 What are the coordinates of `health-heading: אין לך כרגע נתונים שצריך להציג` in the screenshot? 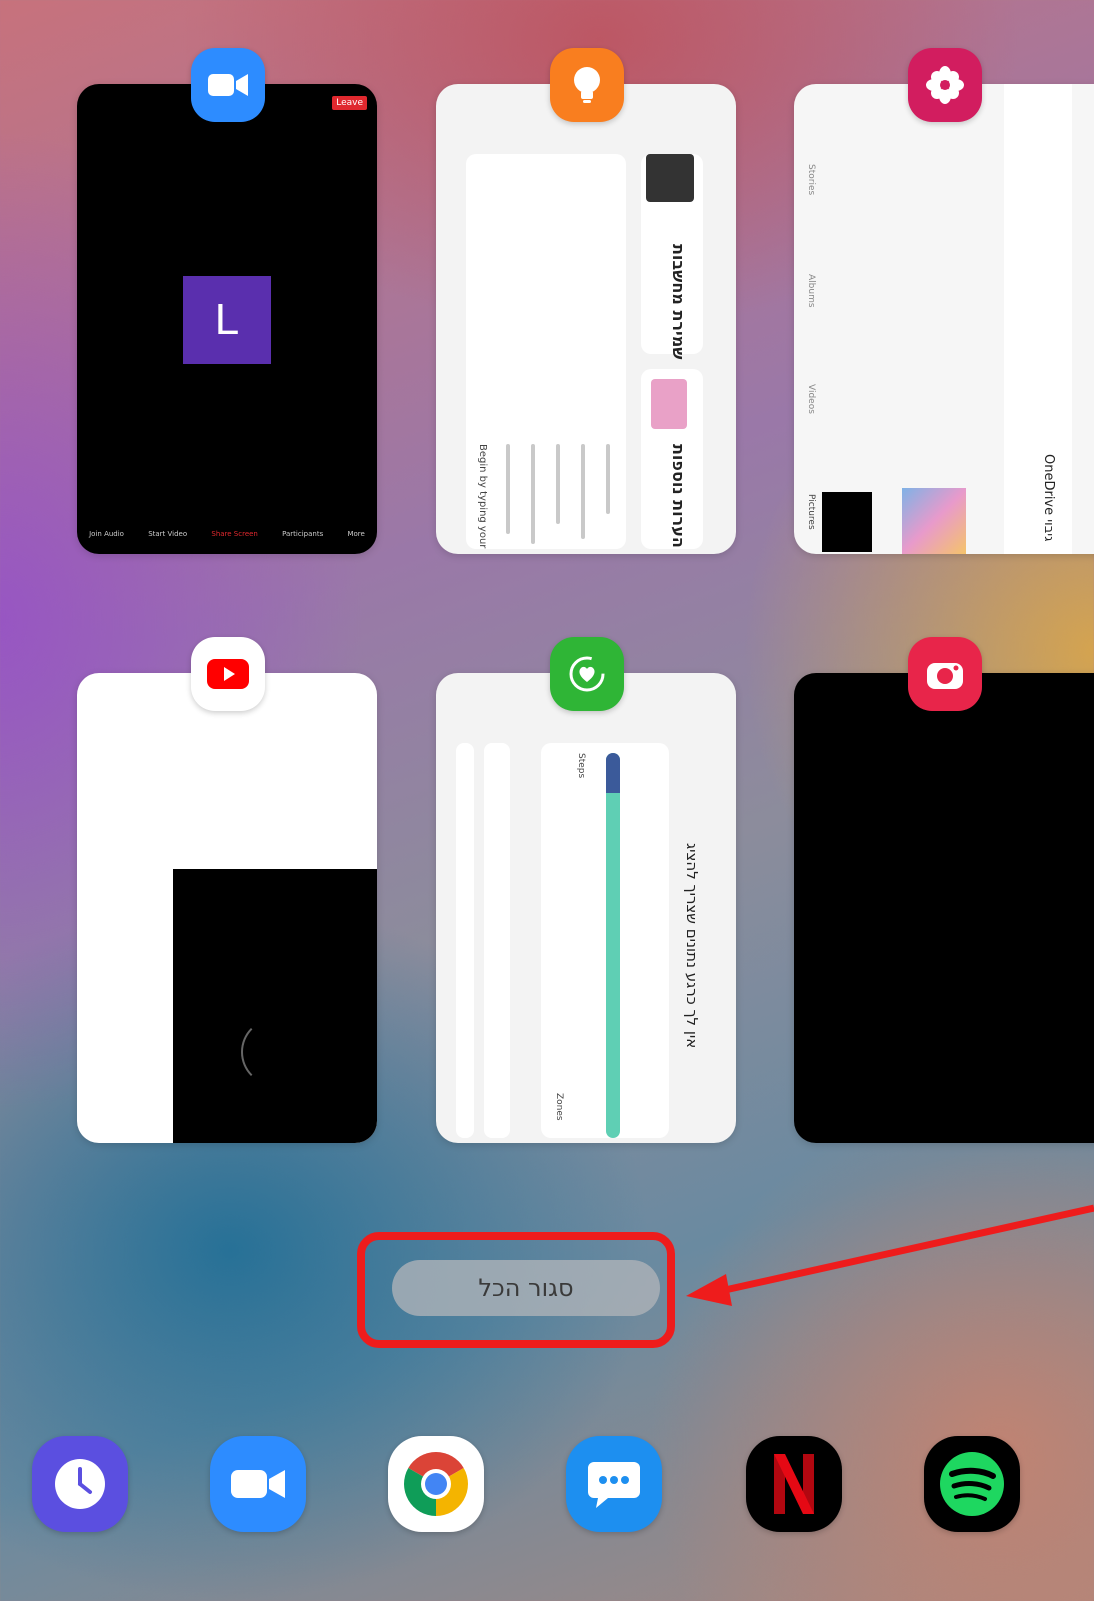 It's located at (692, 946).